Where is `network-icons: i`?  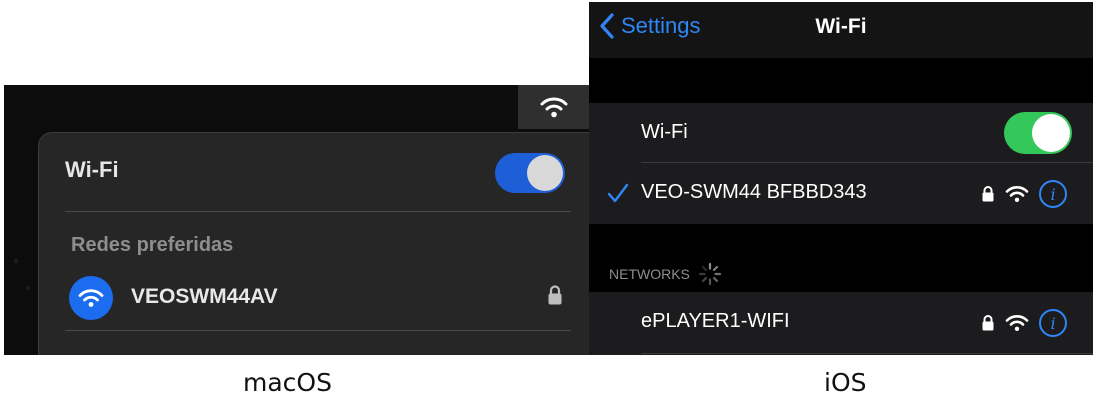
network-icons: i is located at coordinates (1024, 323).